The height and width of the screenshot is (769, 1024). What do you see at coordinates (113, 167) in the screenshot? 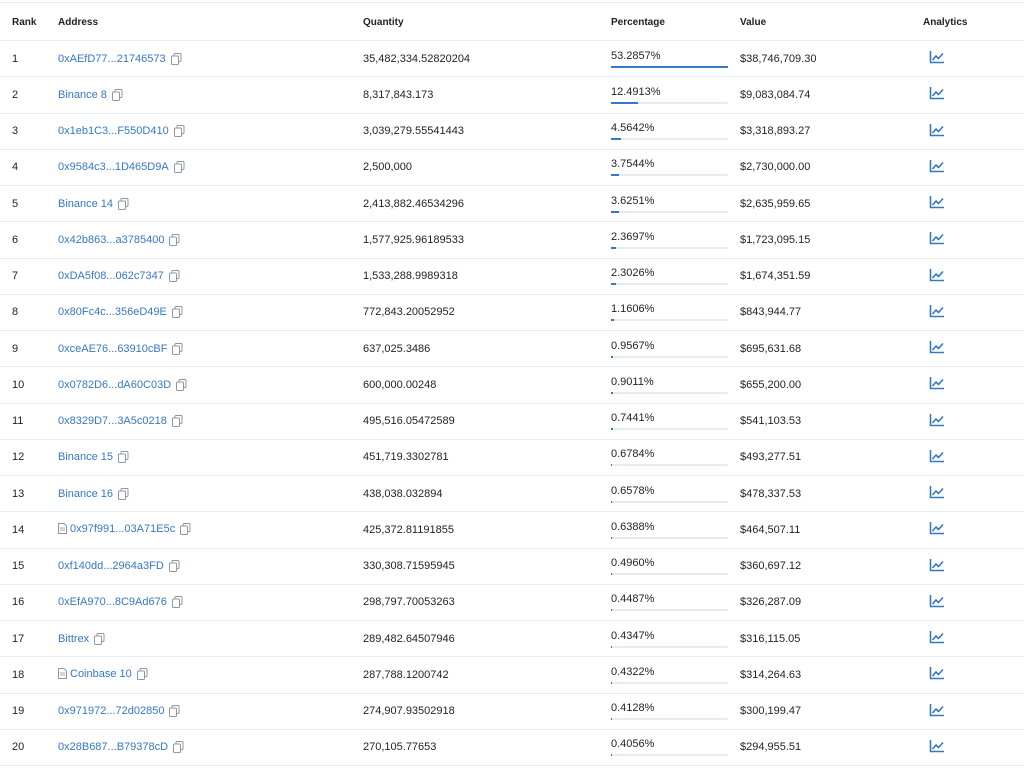
I see `address-link: 0x9584c3...1D465D9A` at bounding box center [113, 167].